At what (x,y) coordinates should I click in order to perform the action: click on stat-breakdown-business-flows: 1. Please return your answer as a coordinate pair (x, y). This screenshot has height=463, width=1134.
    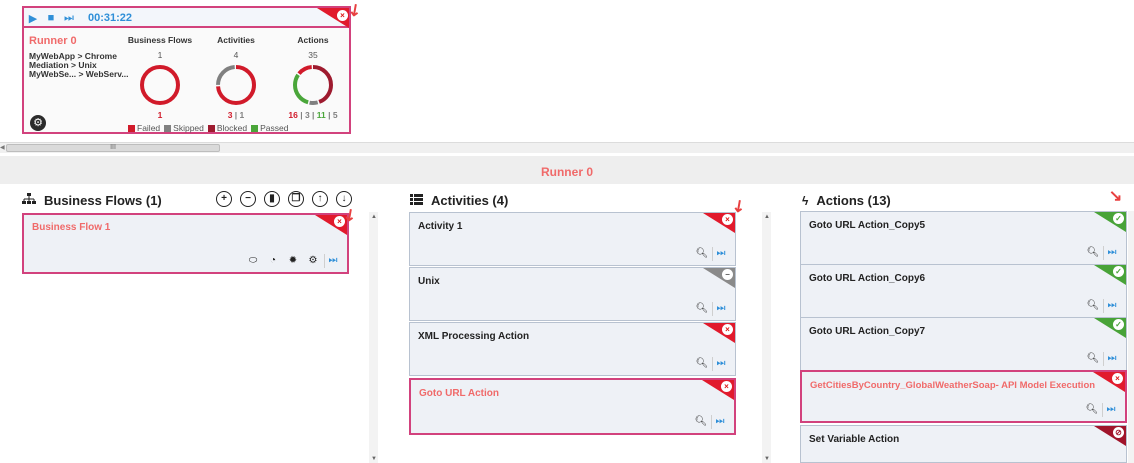
    Looking at the image, I should click on (160, 115).